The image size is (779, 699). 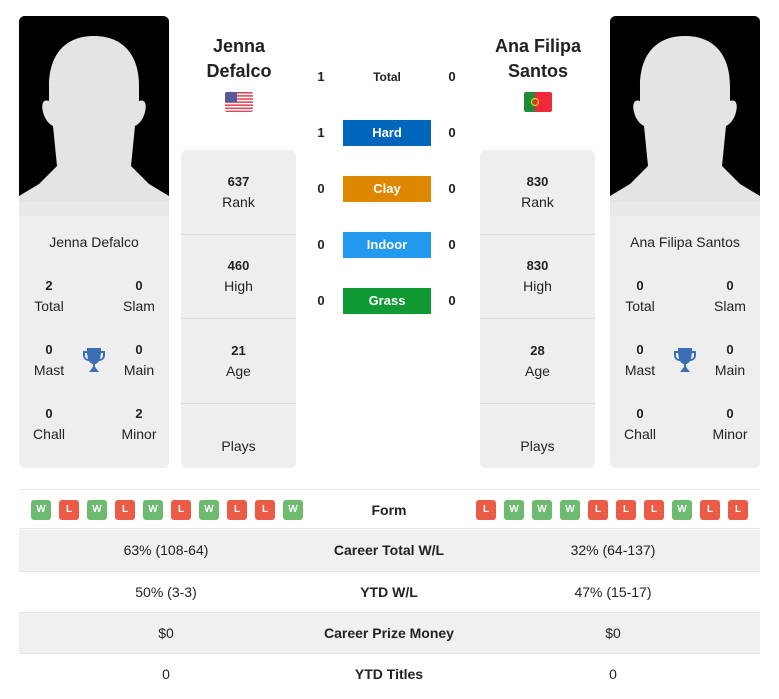 I want to click on high-cell: 460 High, so click(x=238, y=277).